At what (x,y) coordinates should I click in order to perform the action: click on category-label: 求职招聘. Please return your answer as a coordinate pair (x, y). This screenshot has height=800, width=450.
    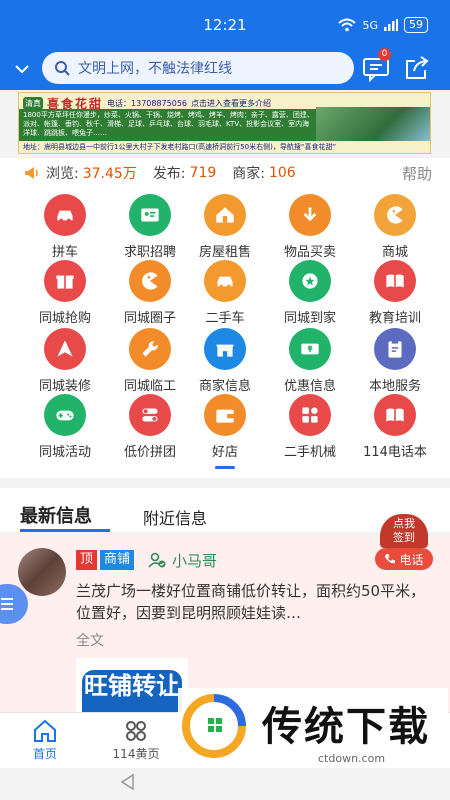
    Looking at the image, I should click on (149, 252).